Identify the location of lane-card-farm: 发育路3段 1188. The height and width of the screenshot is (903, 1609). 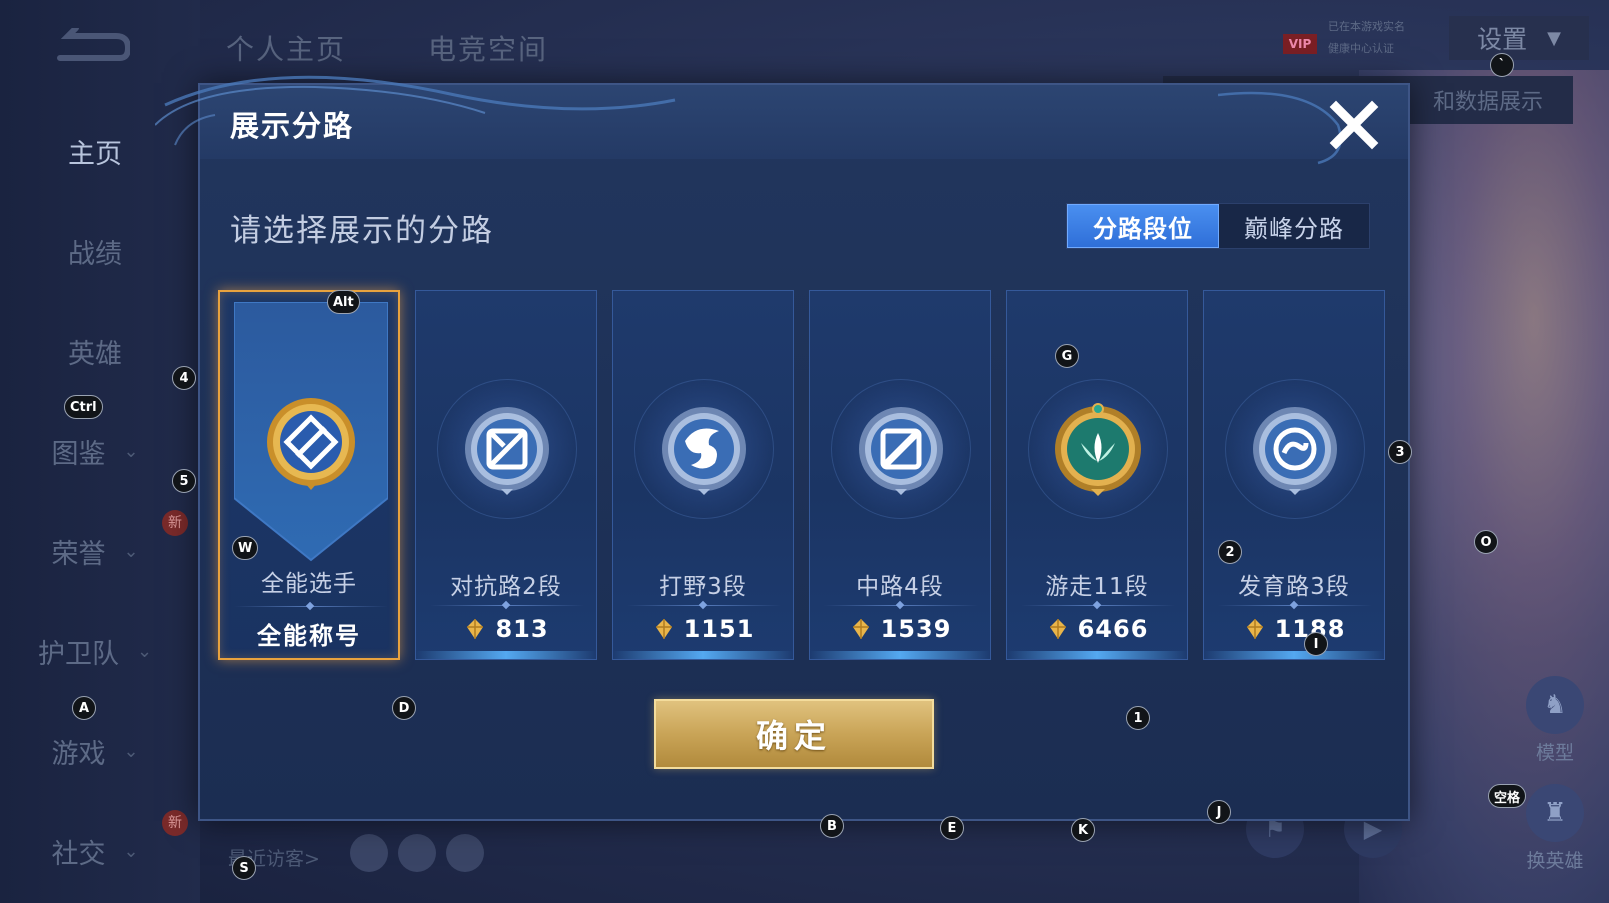
(1294, 475).